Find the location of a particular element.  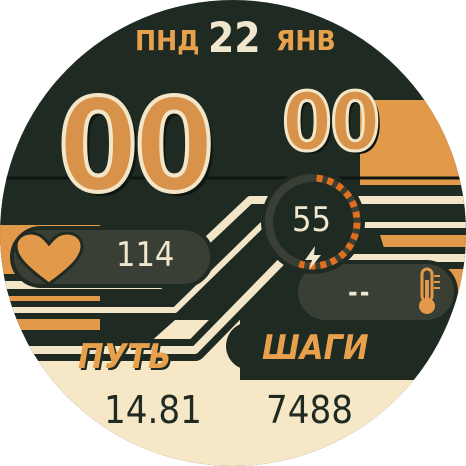

day-number: 22 is located at coordinates (234, 37).